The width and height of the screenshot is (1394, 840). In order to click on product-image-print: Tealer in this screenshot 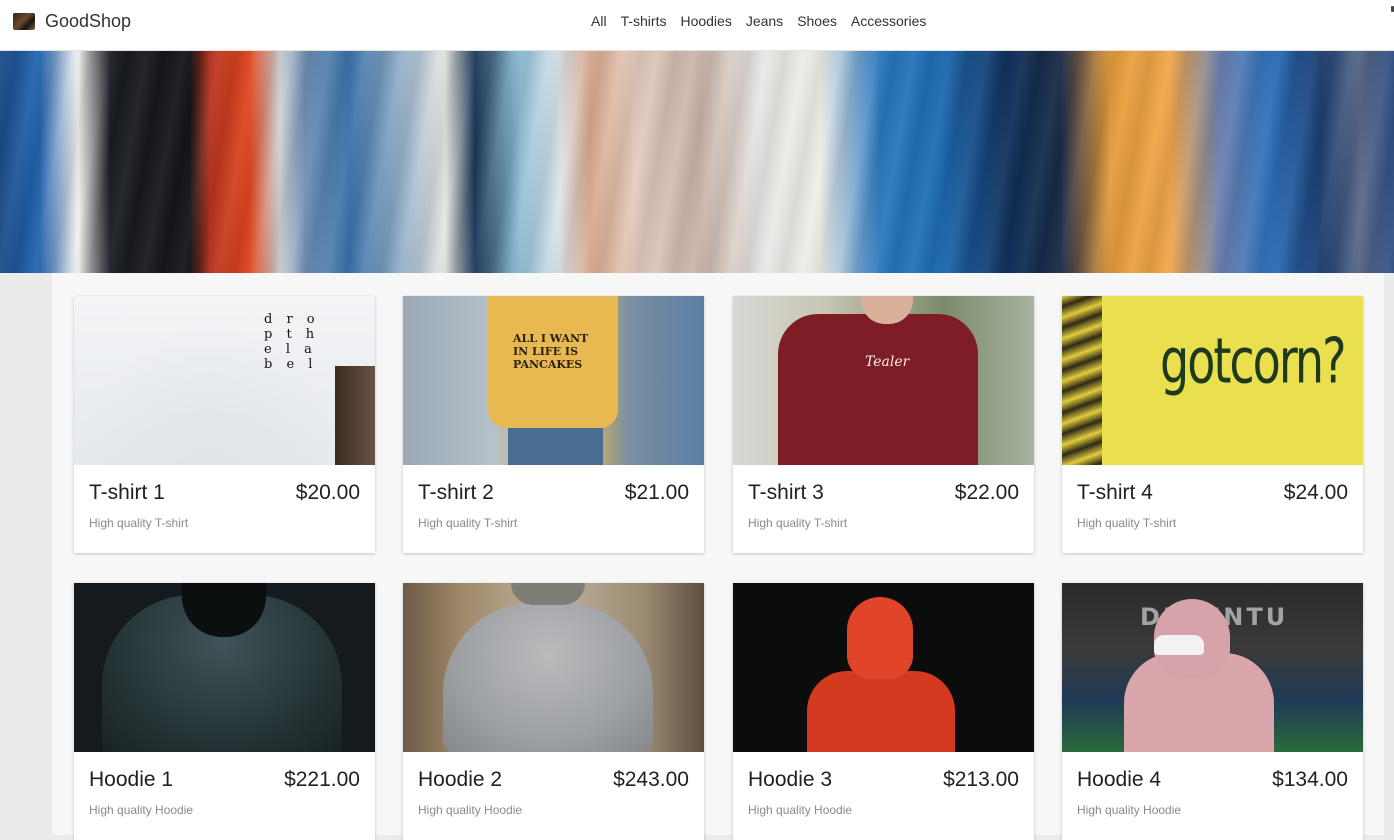, I will do `click(887, 362)`.